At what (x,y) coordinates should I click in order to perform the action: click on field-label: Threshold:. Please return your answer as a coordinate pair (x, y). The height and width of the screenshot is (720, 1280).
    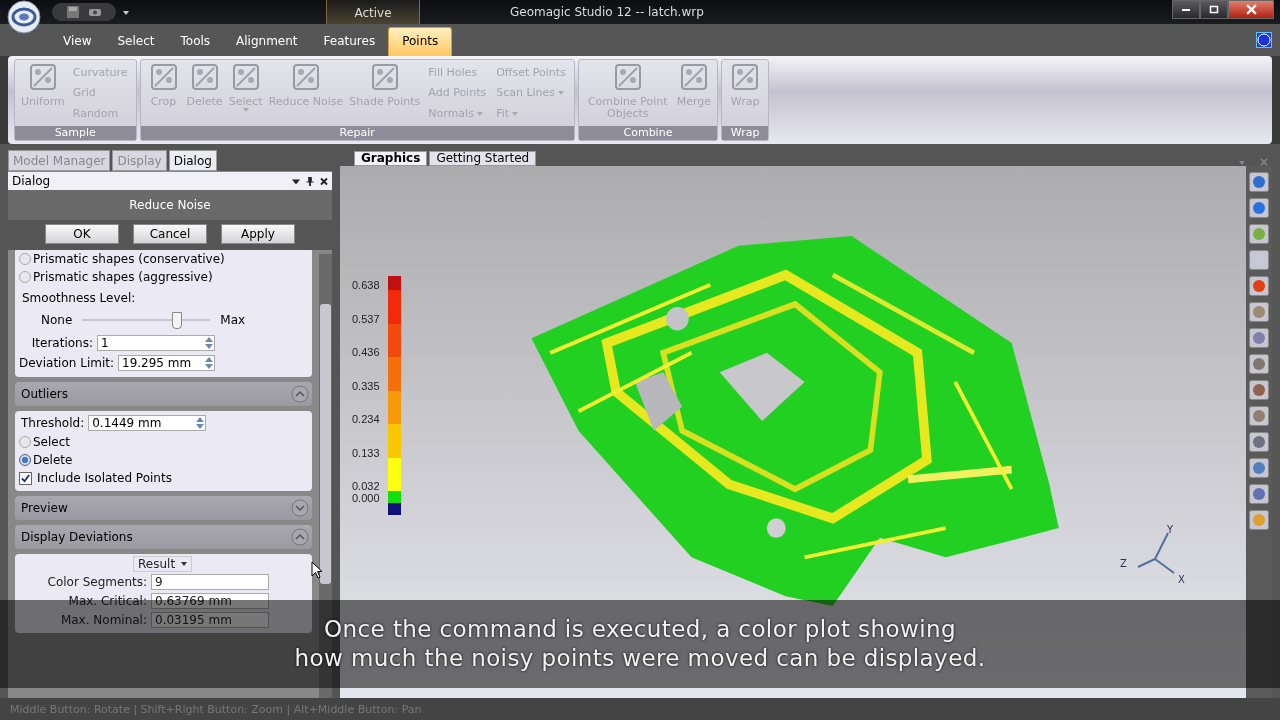
    Looking at the image, I should click on (53, 423).